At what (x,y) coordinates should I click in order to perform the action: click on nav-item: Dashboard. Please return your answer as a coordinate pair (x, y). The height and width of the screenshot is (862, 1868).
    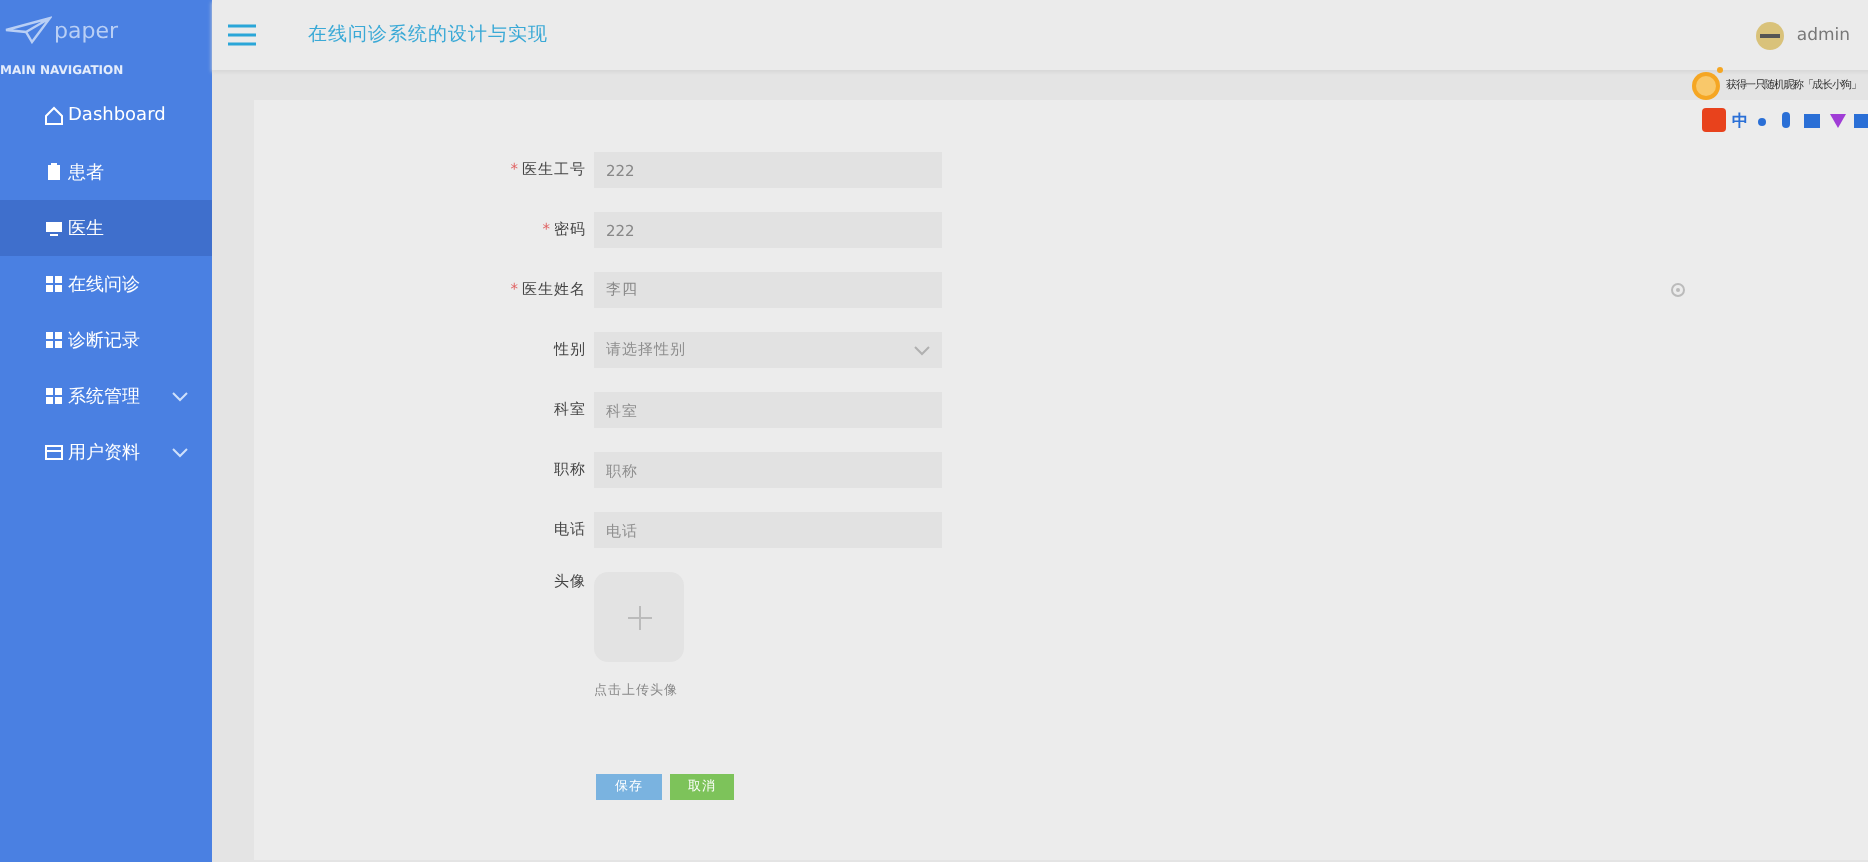
    Looking at the image, I should click on (106, 116).